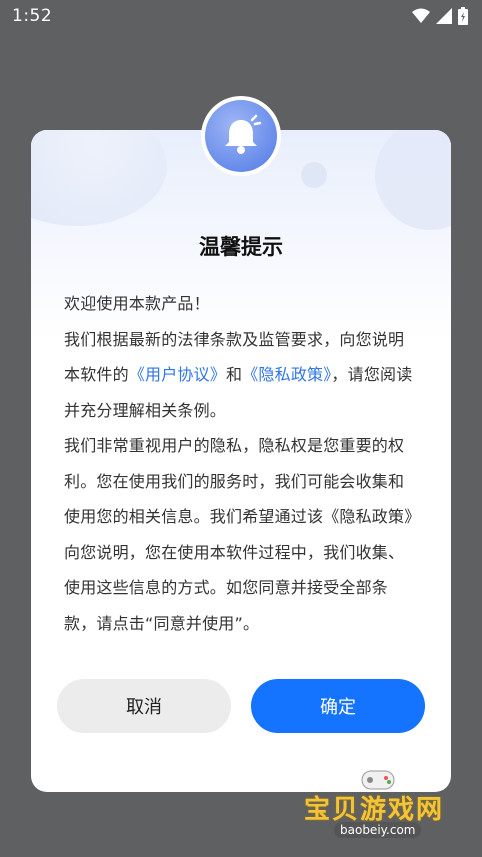 Image resolution: width=482 pixels, height=857 pixels. What do you see at coordinates (374, 810) in the screenshot?
I see `watermark-text: 宝贝游戏网` at bounding box center [374, 810].